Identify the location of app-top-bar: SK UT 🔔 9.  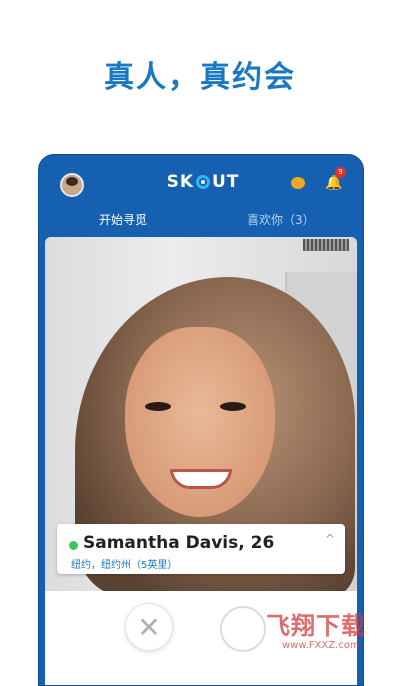
(201, 181).